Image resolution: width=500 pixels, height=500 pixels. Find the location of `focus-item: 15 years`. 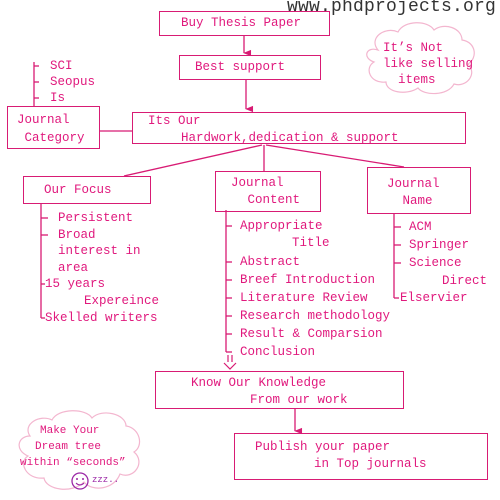

focus-item: 15 years is located at coordinates (75, 284).